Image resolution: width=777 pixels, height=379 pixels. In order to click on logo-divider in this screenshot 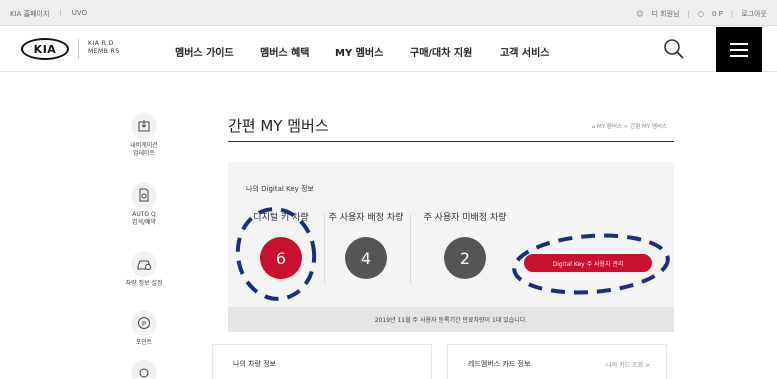, I will do `click(78, 49)`.